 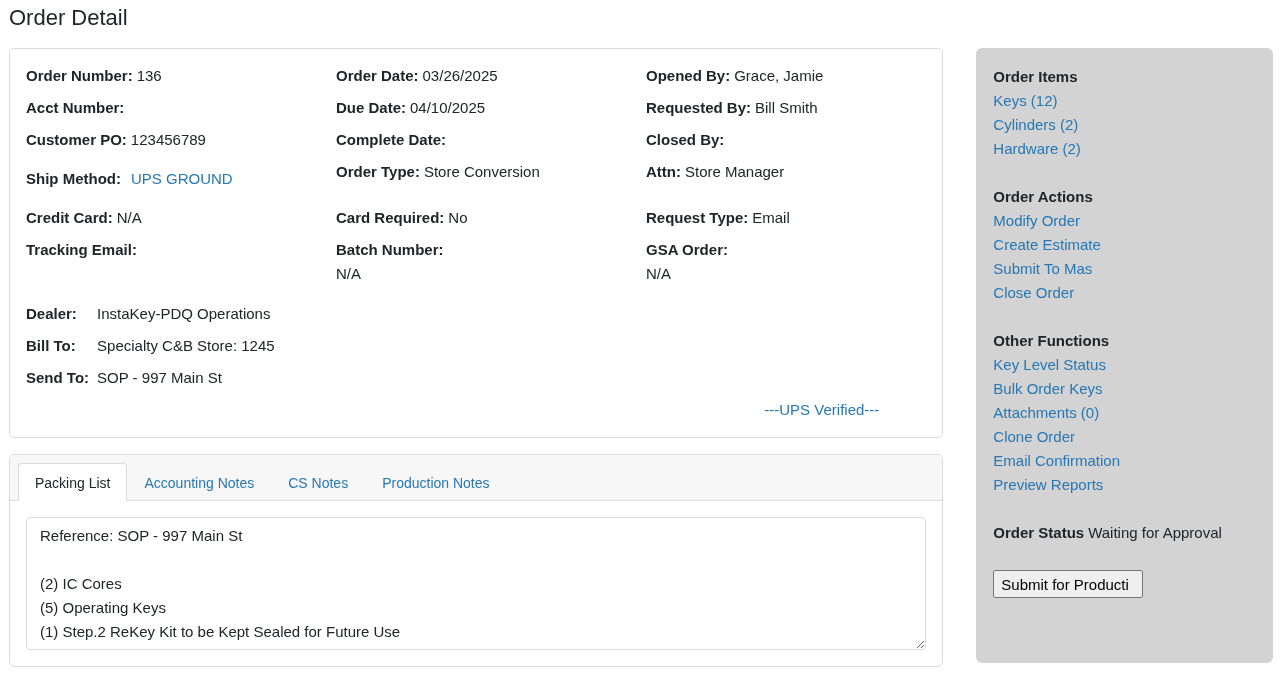 I want to click on field-label: Acct Number:, so click(x=75, y=107).